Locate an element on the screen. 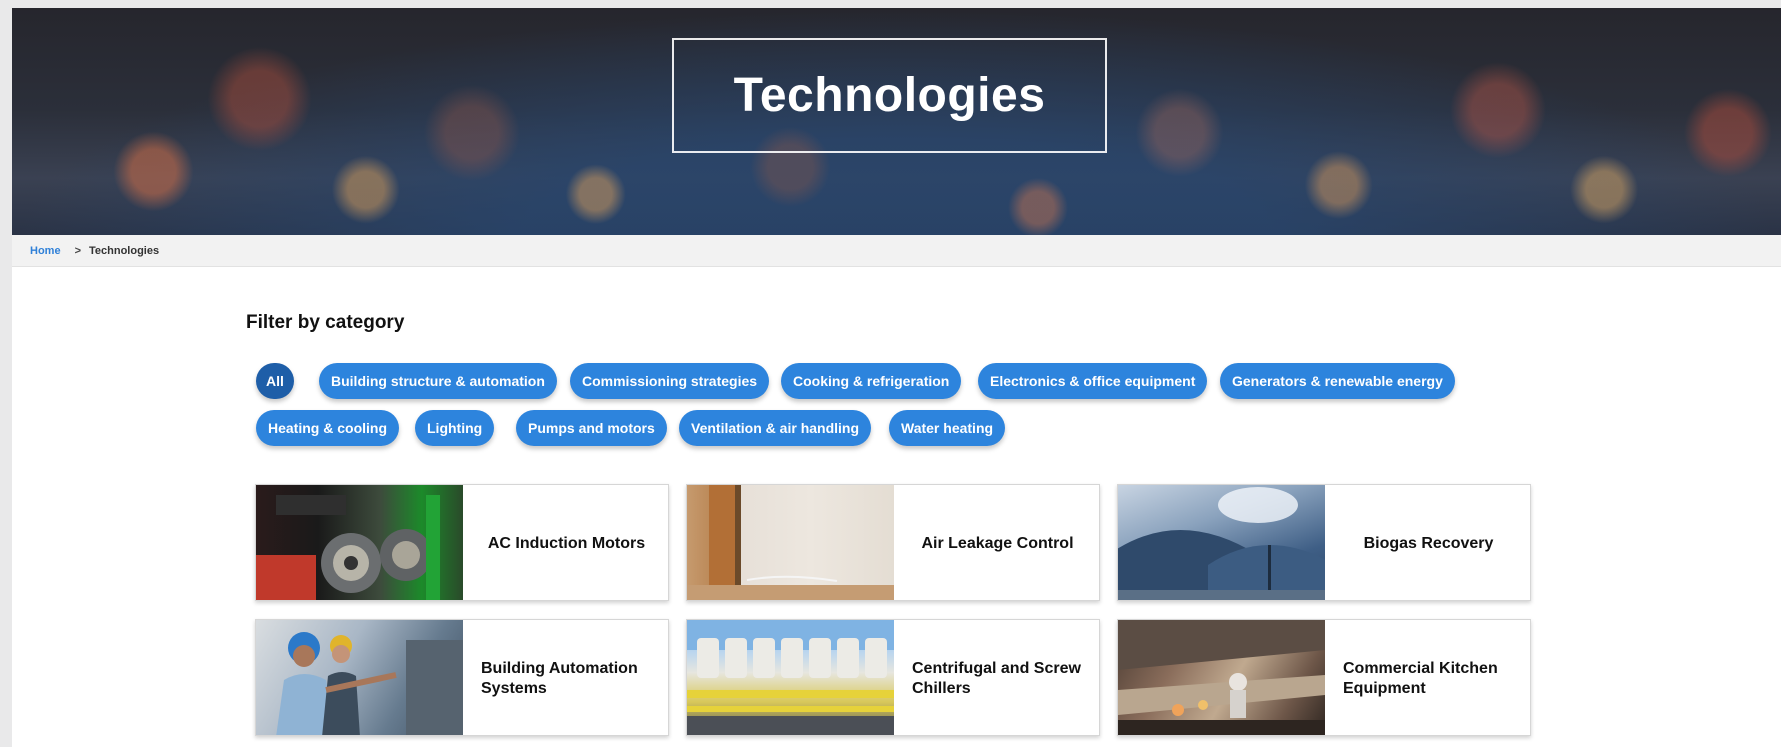 The width and height of the screenshot is (1781, 747). filter-pill-ventilation: Ventilation & air handling is located at coordinates (775, 428).